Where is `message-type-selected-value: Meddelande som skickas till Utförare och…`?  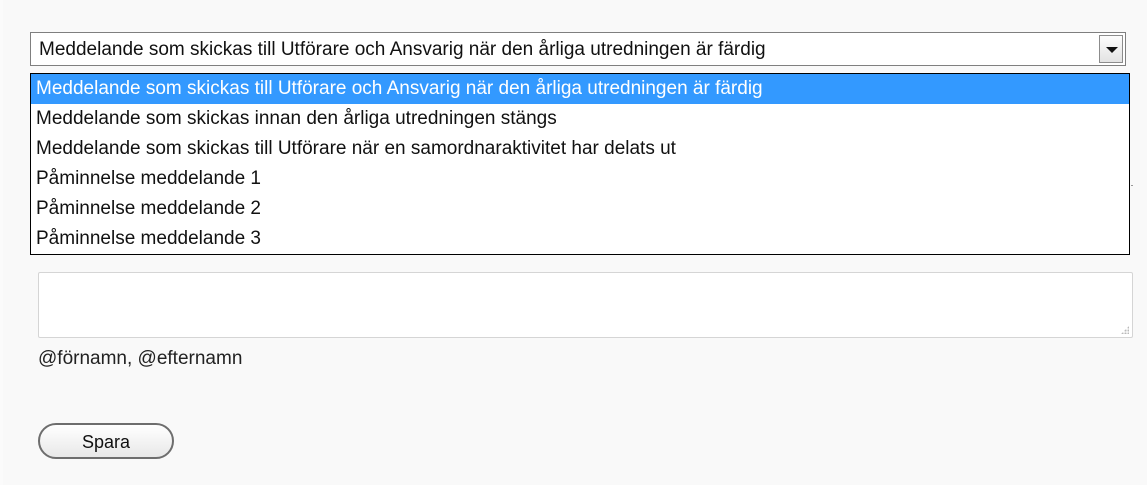 message-type-selected-value: Meddelande som skickas till Utförare och… is located at coordinates (402, 49).